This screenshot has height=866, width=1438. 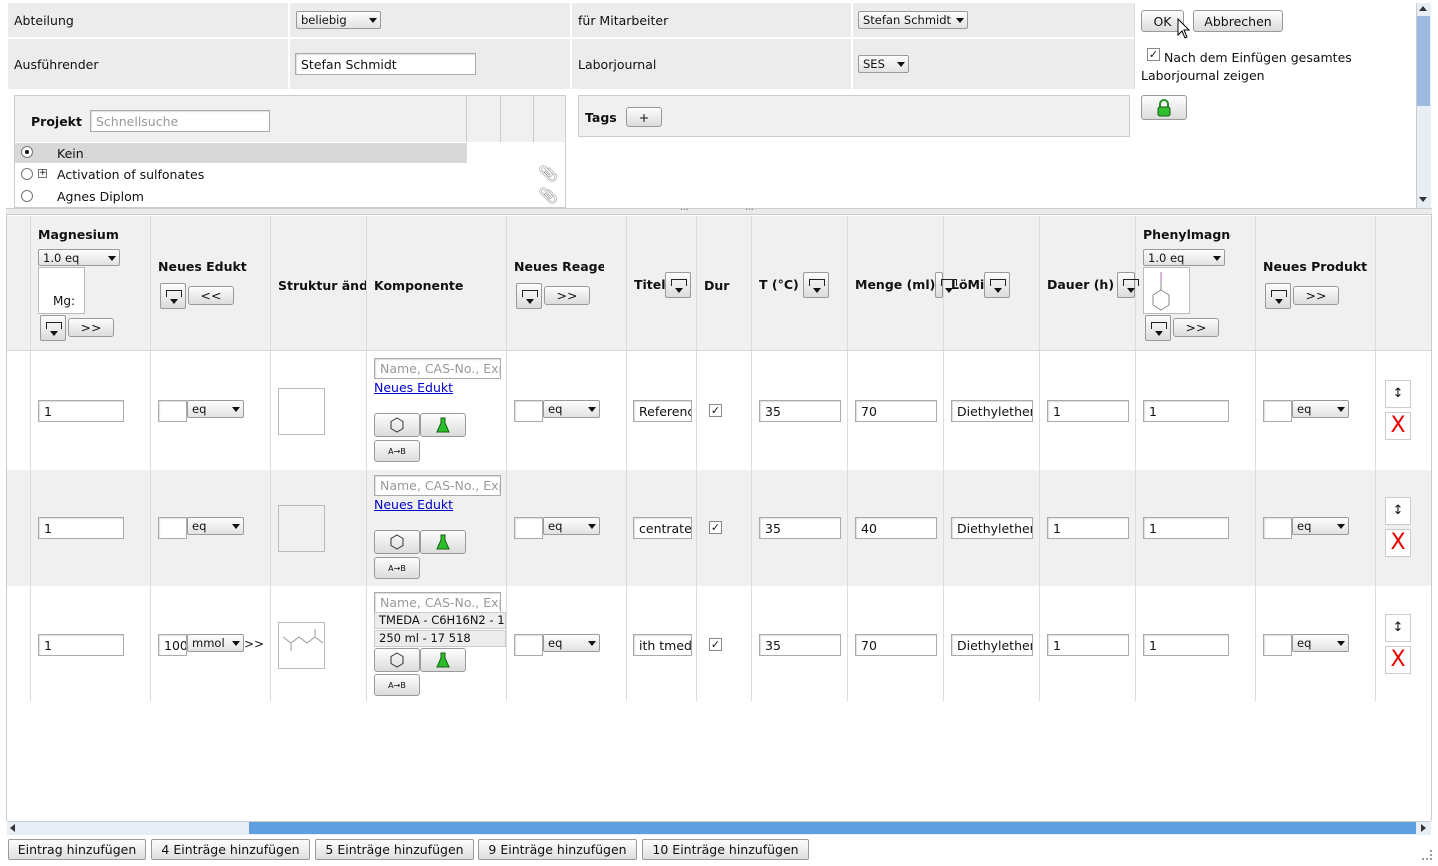 I want to click on komponente-result-2: 250 ml - 17 518, so click(x=440, y=638).